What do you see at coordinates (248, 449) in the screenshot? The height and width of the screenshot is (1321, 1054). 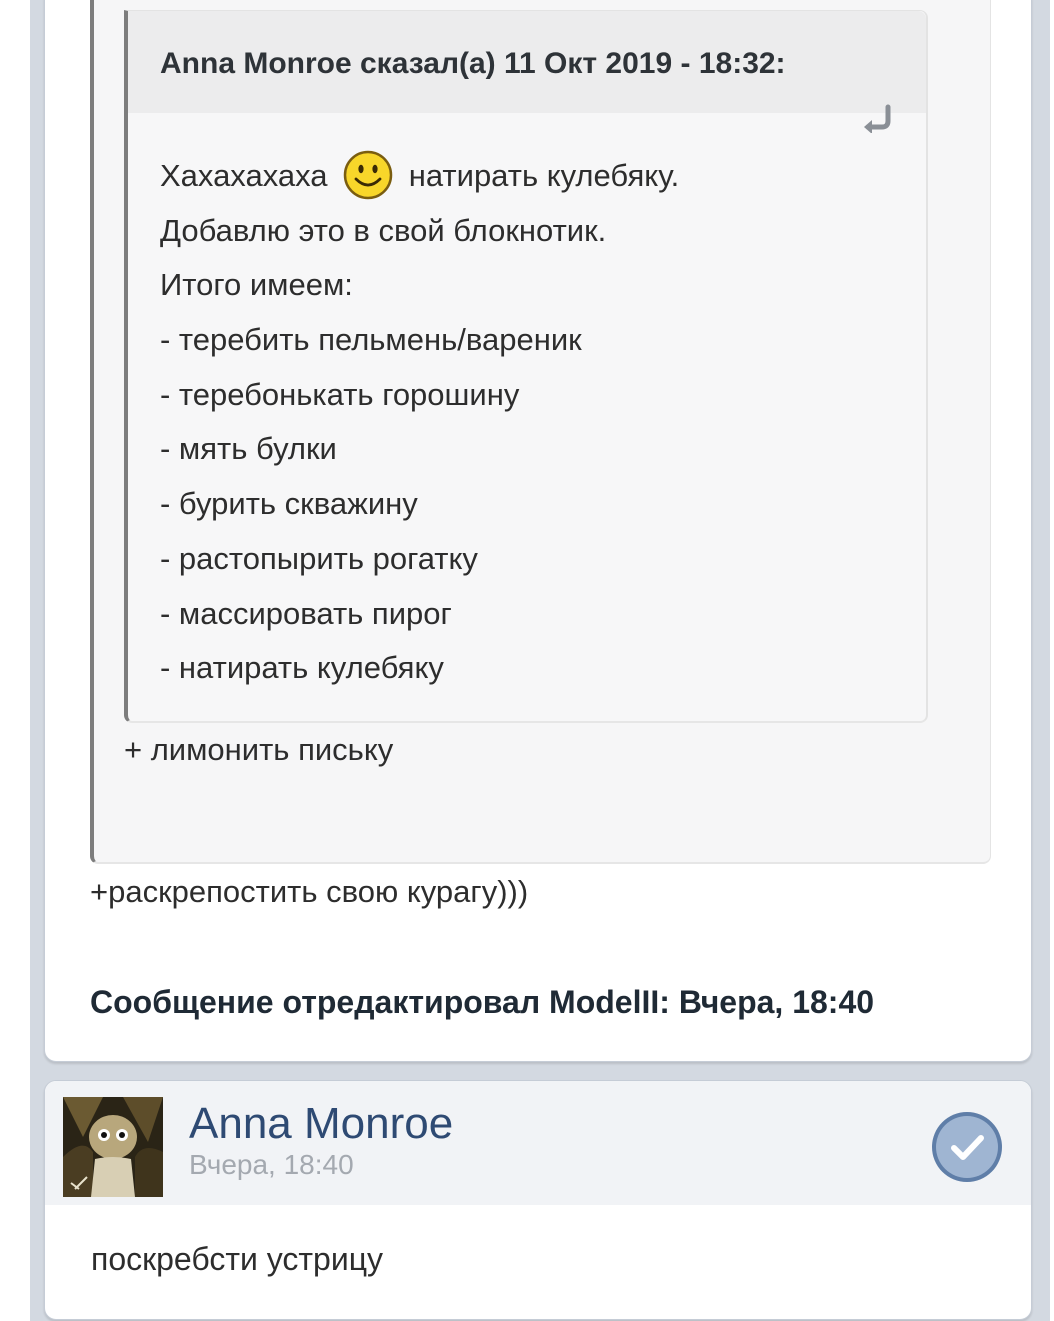 I see `quote-list-item: - мять булки` at bounding box center [248, 449].